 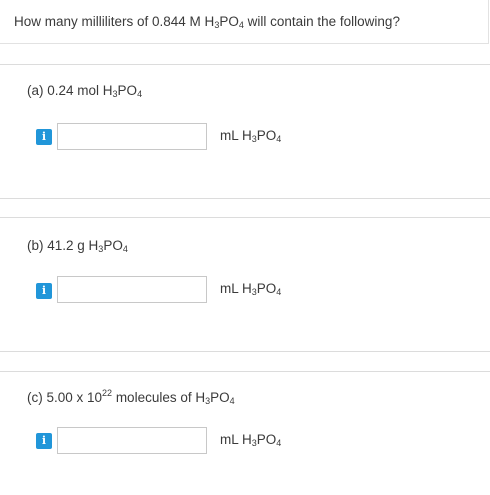 I want to click on part-c-label: (c) 5.00 x 1022 molecules of H3PO4, so click(x=131, y=397).